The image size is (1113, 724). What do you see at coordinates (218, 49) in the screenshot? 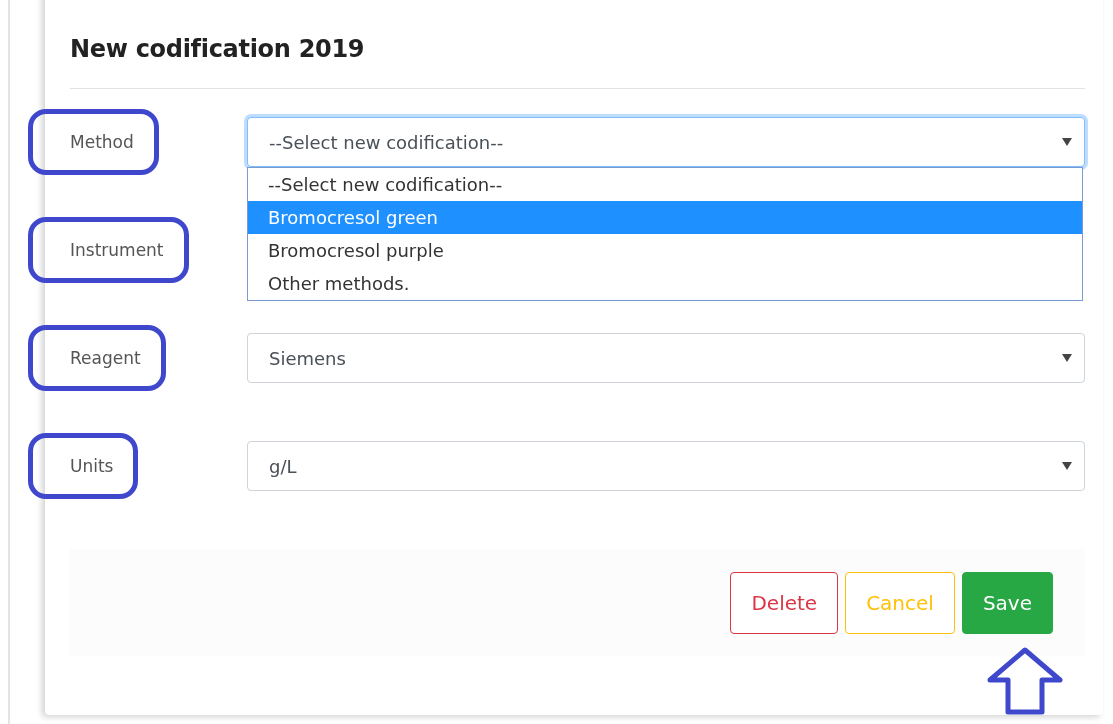
I see `form-title: New codification 2019` at bounding box center [218, 49].